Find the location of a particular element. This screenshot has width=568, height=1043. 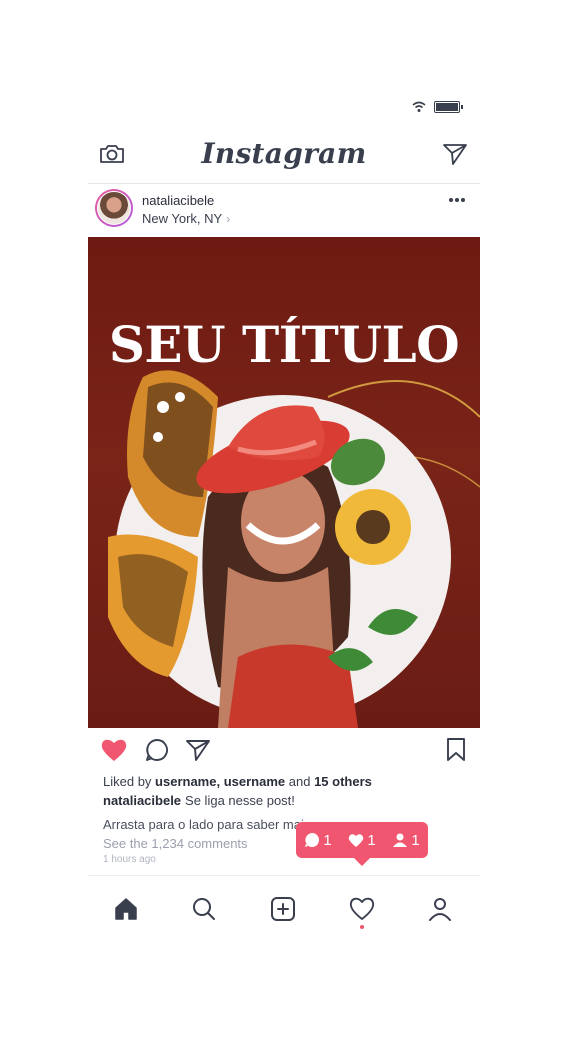

post-actions is located at coordinates (284, 752).